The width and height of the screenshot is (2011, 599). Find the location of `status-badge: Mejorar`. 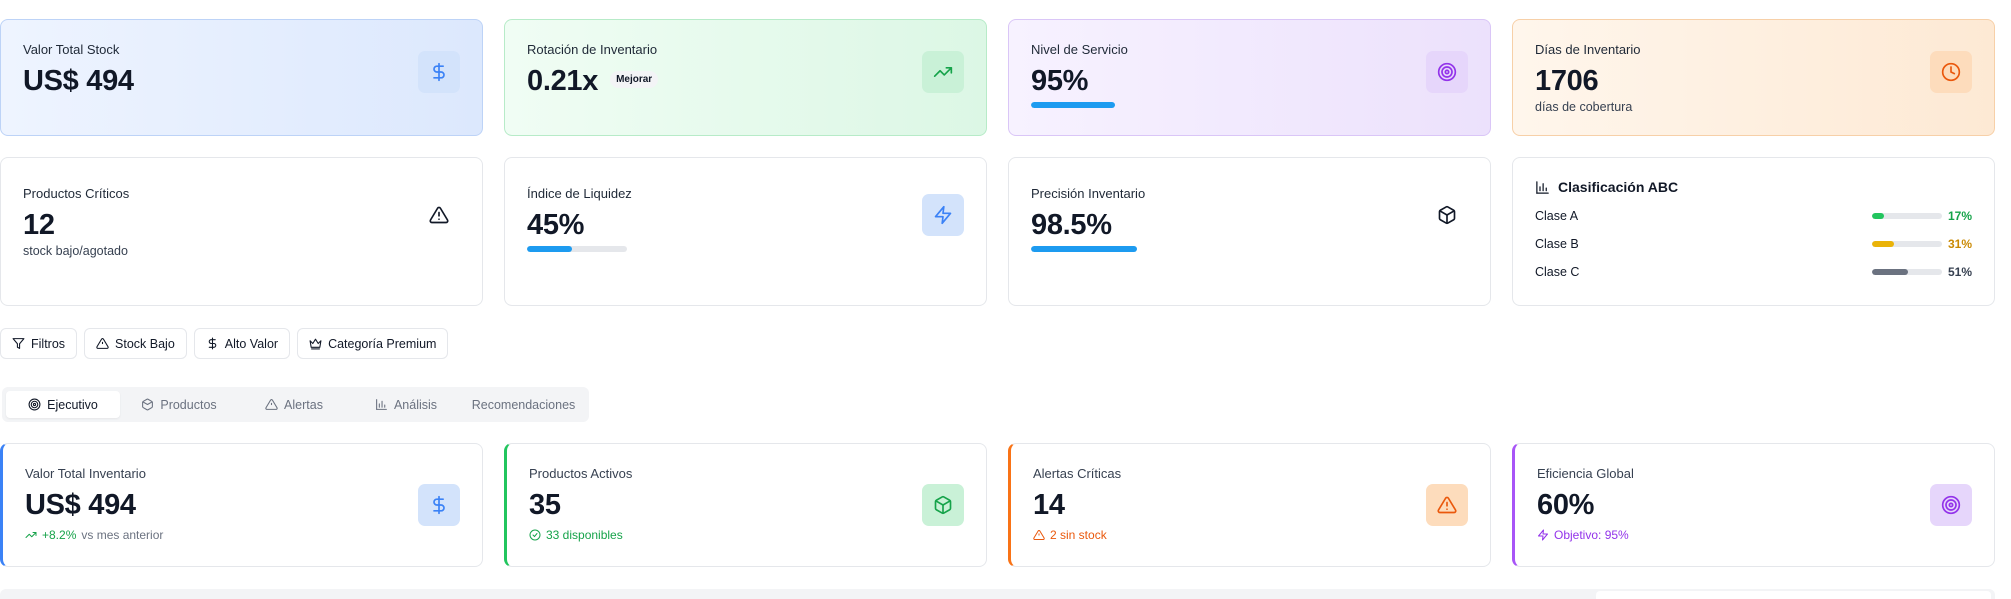

status-badge: Mejorar is located at coordinates (634, 79).